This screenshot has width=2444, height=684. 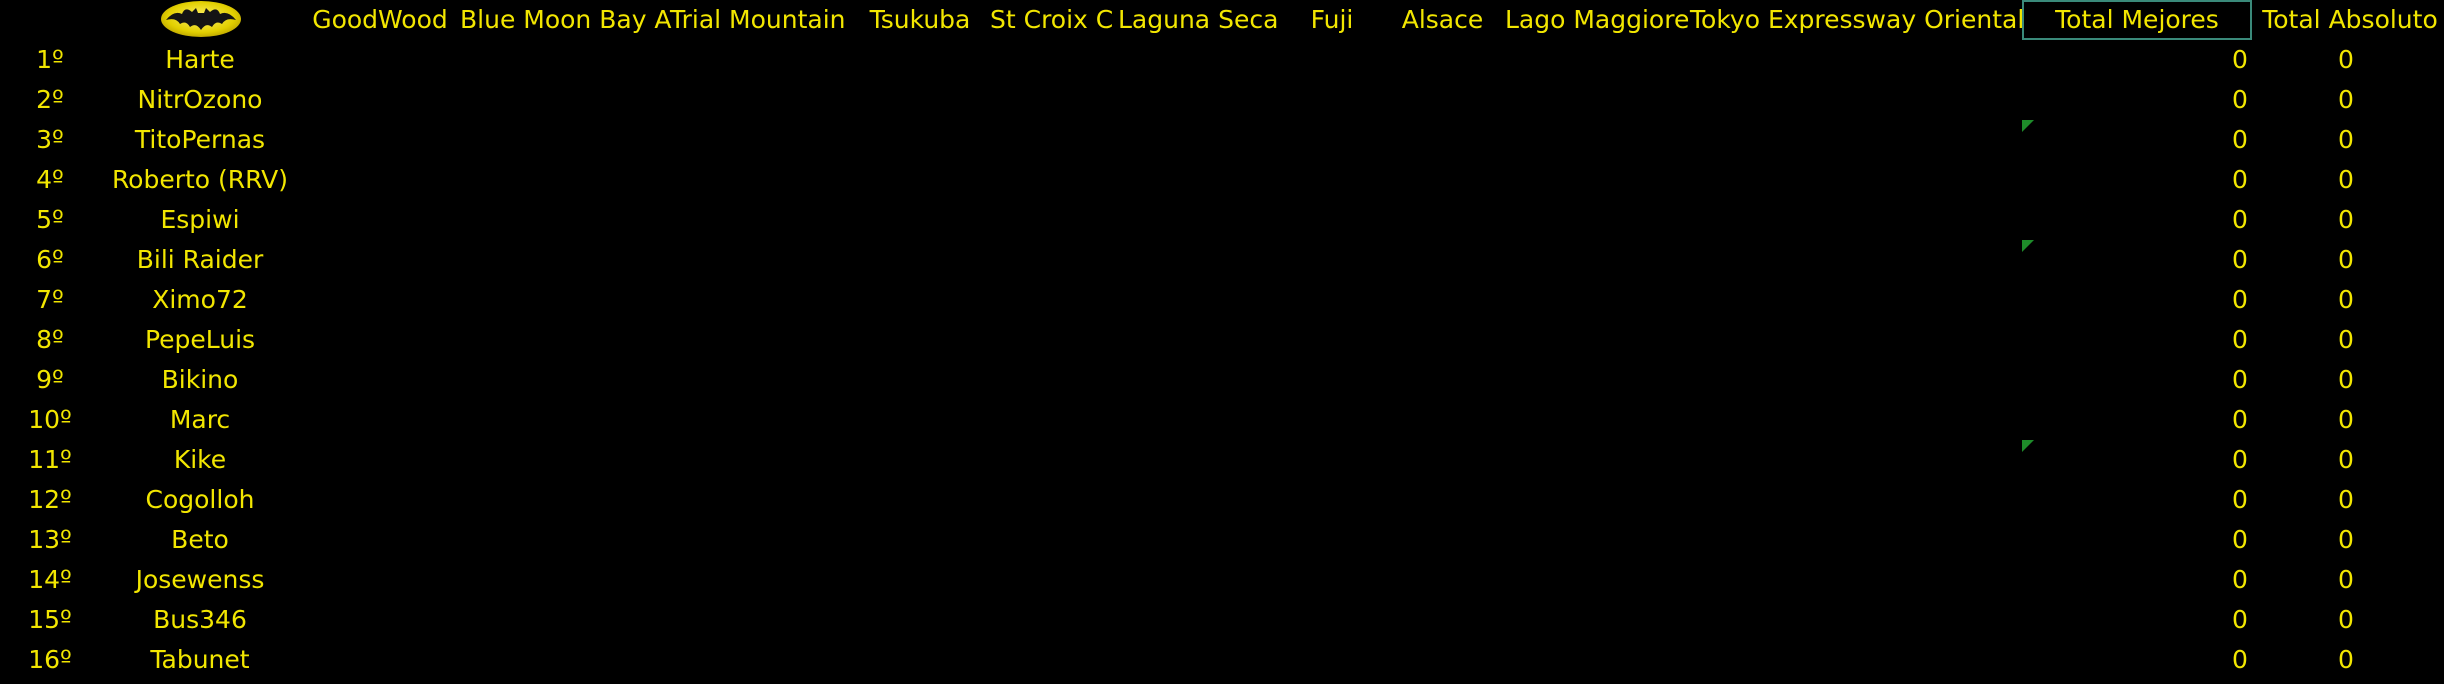 I want to click on position-cell: 3º, so click(x=50, y=140).